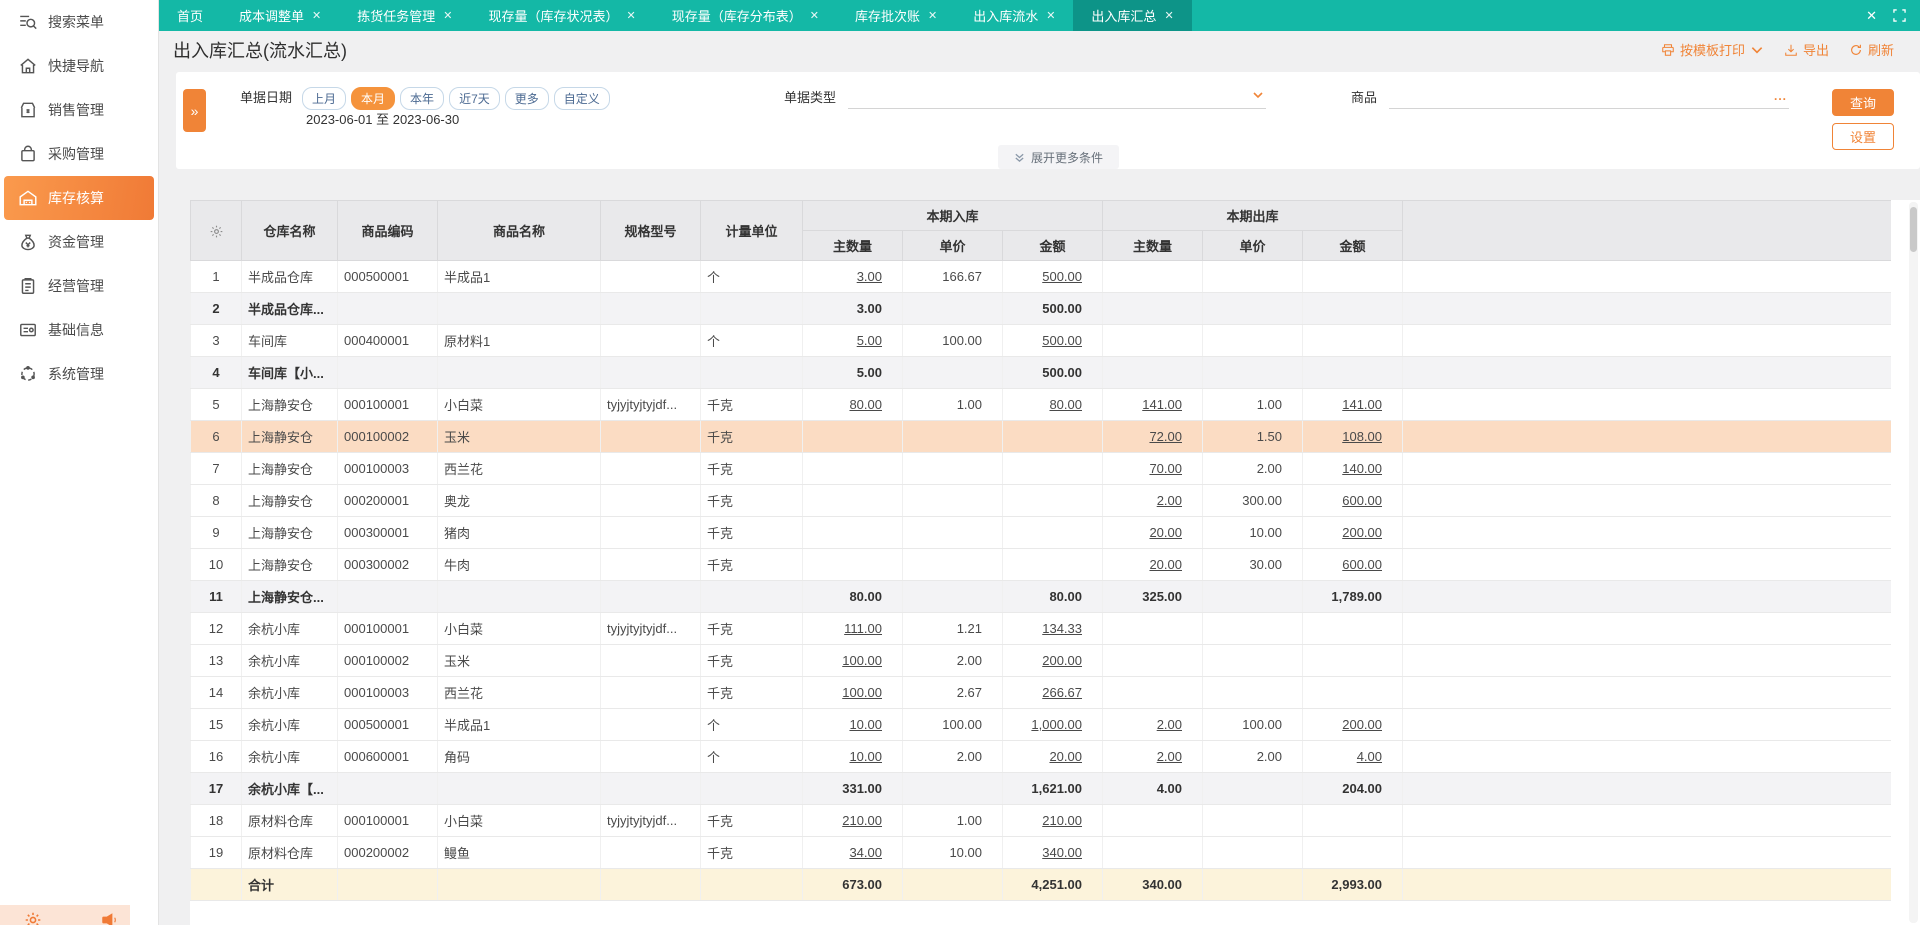  I want to click on tab-stock-status: 现存量（库存状况表） ✕, so click(561, 15).